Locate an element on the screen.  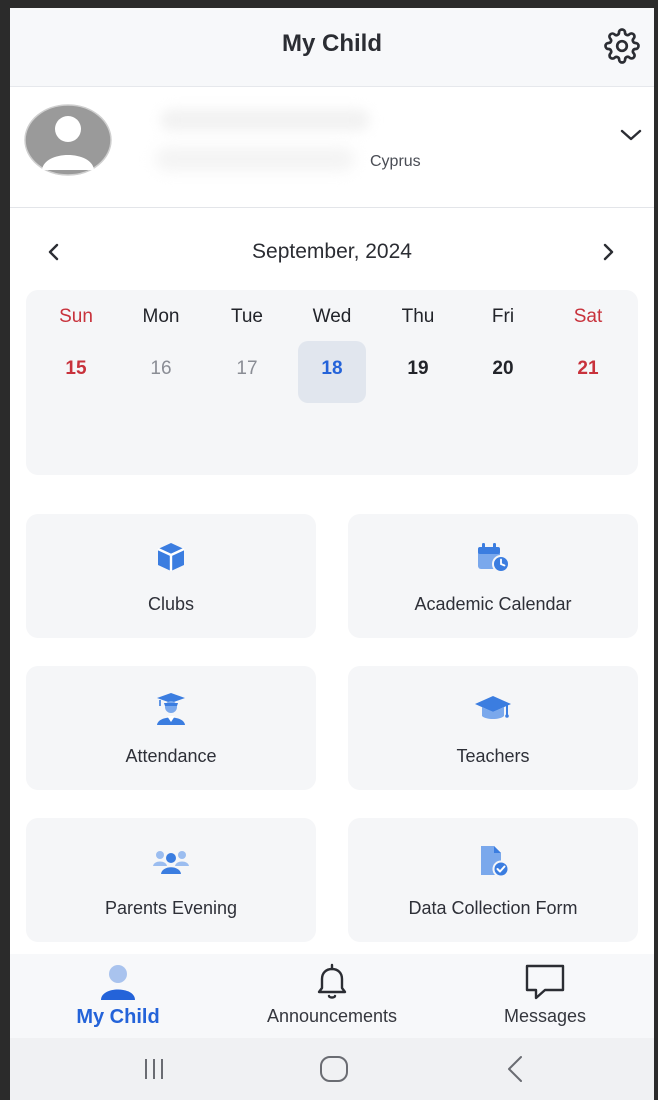
month-navigation: September, 2024 is located at coordinates (332, 251).